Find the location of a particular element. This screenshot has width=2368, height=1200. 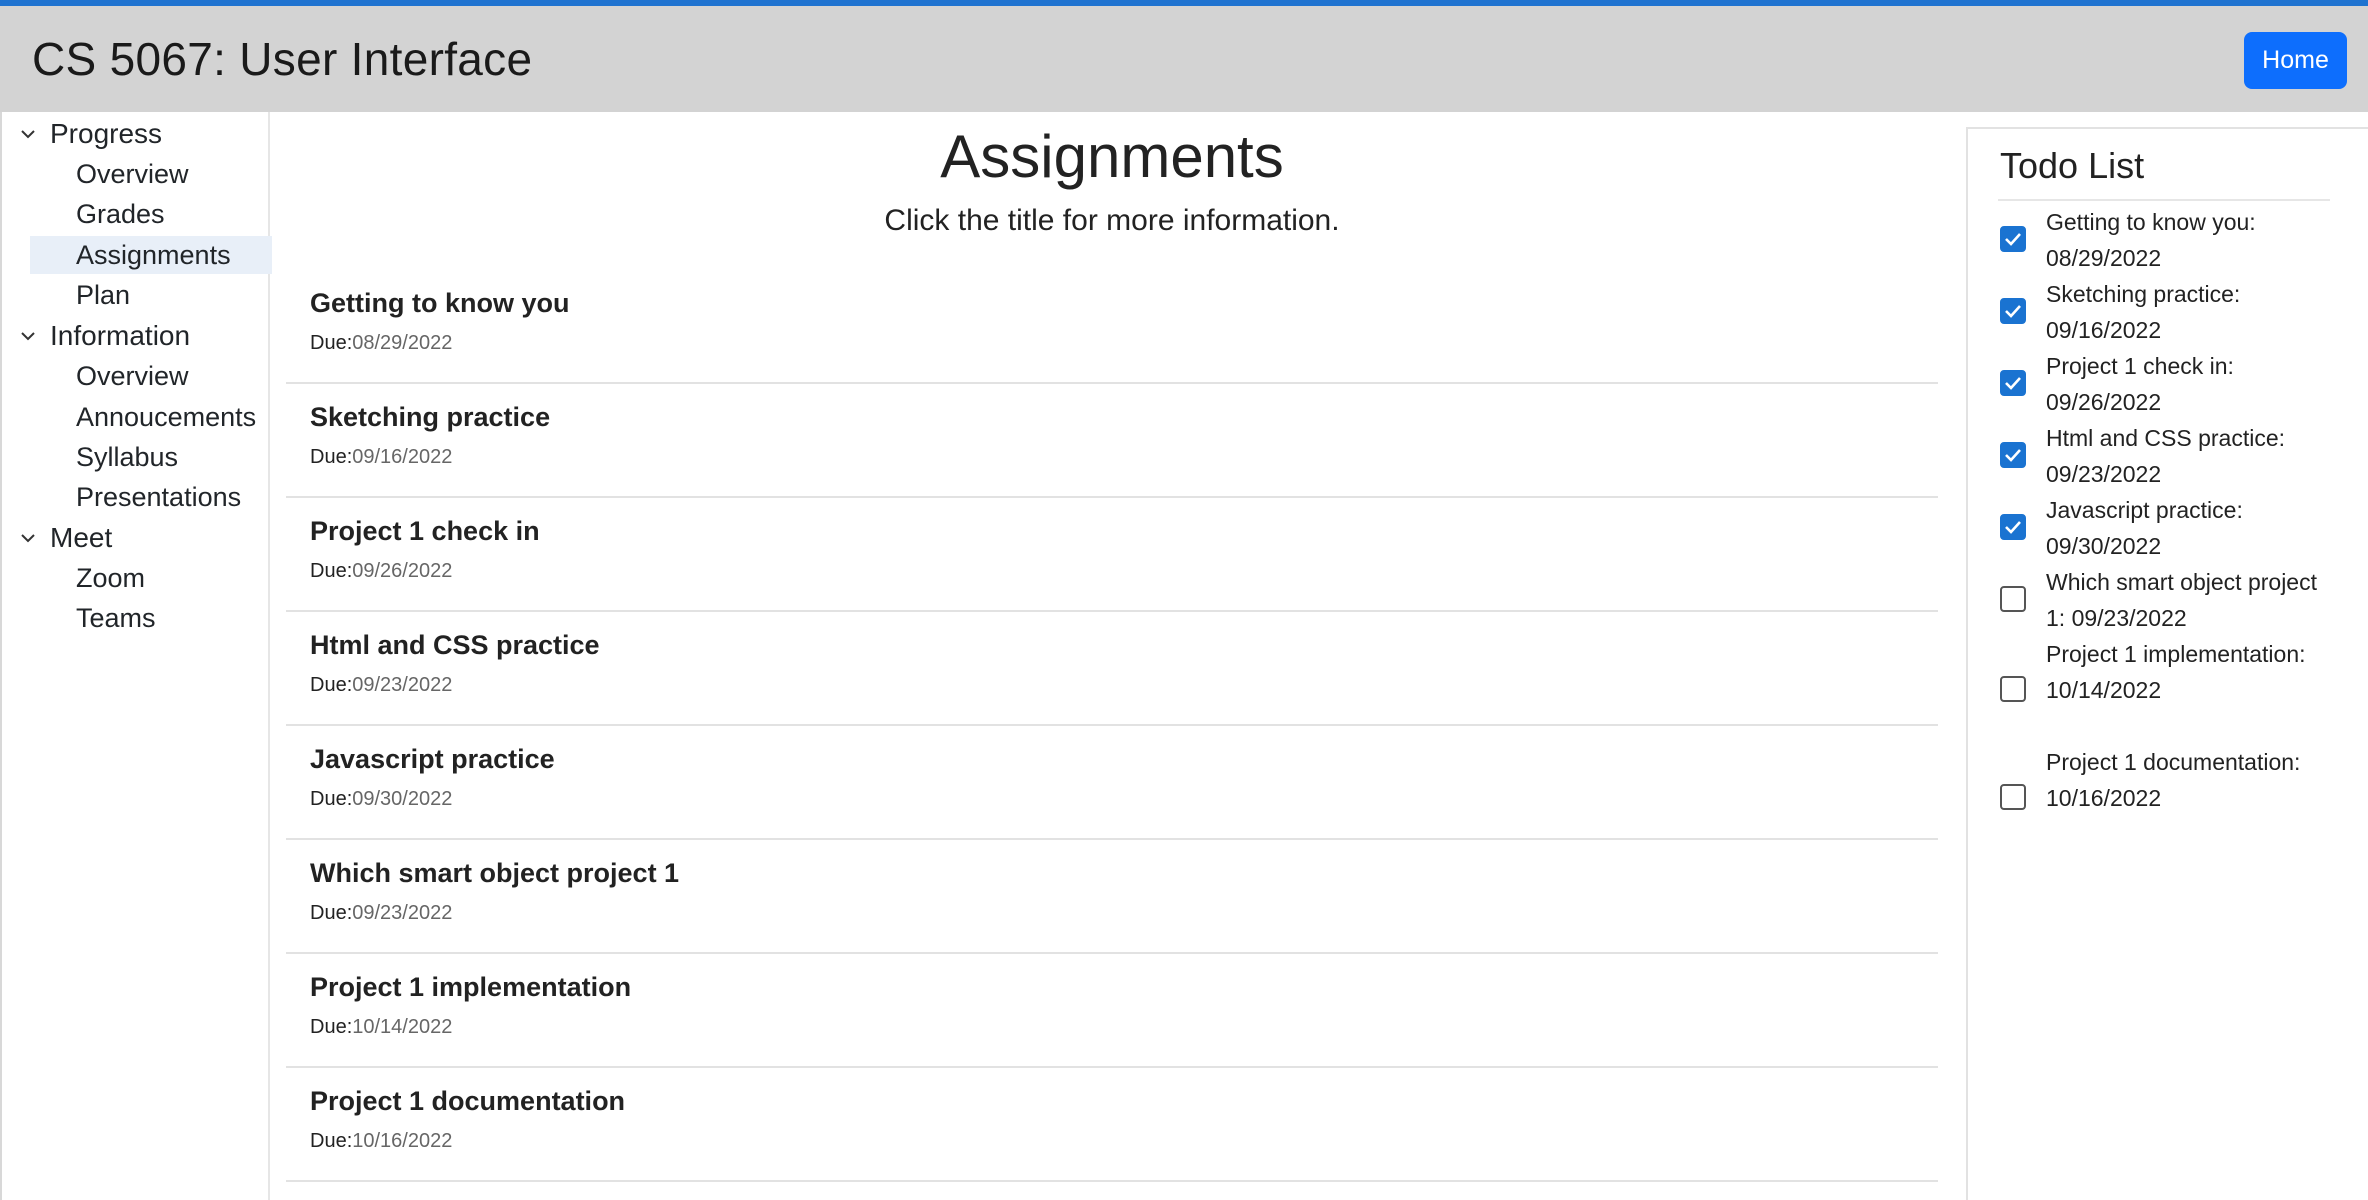

app-title: CS 5067: User Interface is located at coordinates (282, 59).